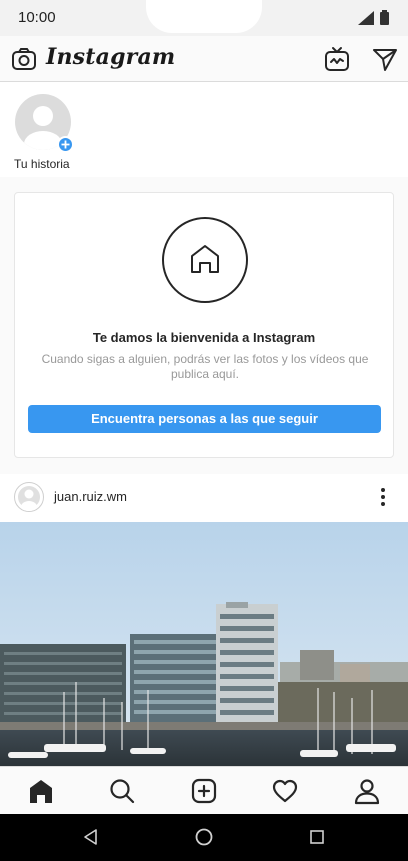  What do you see at coordinates (317, 837) in the screenshot?
I see `recents-icon` at bounding box center [317, 837].